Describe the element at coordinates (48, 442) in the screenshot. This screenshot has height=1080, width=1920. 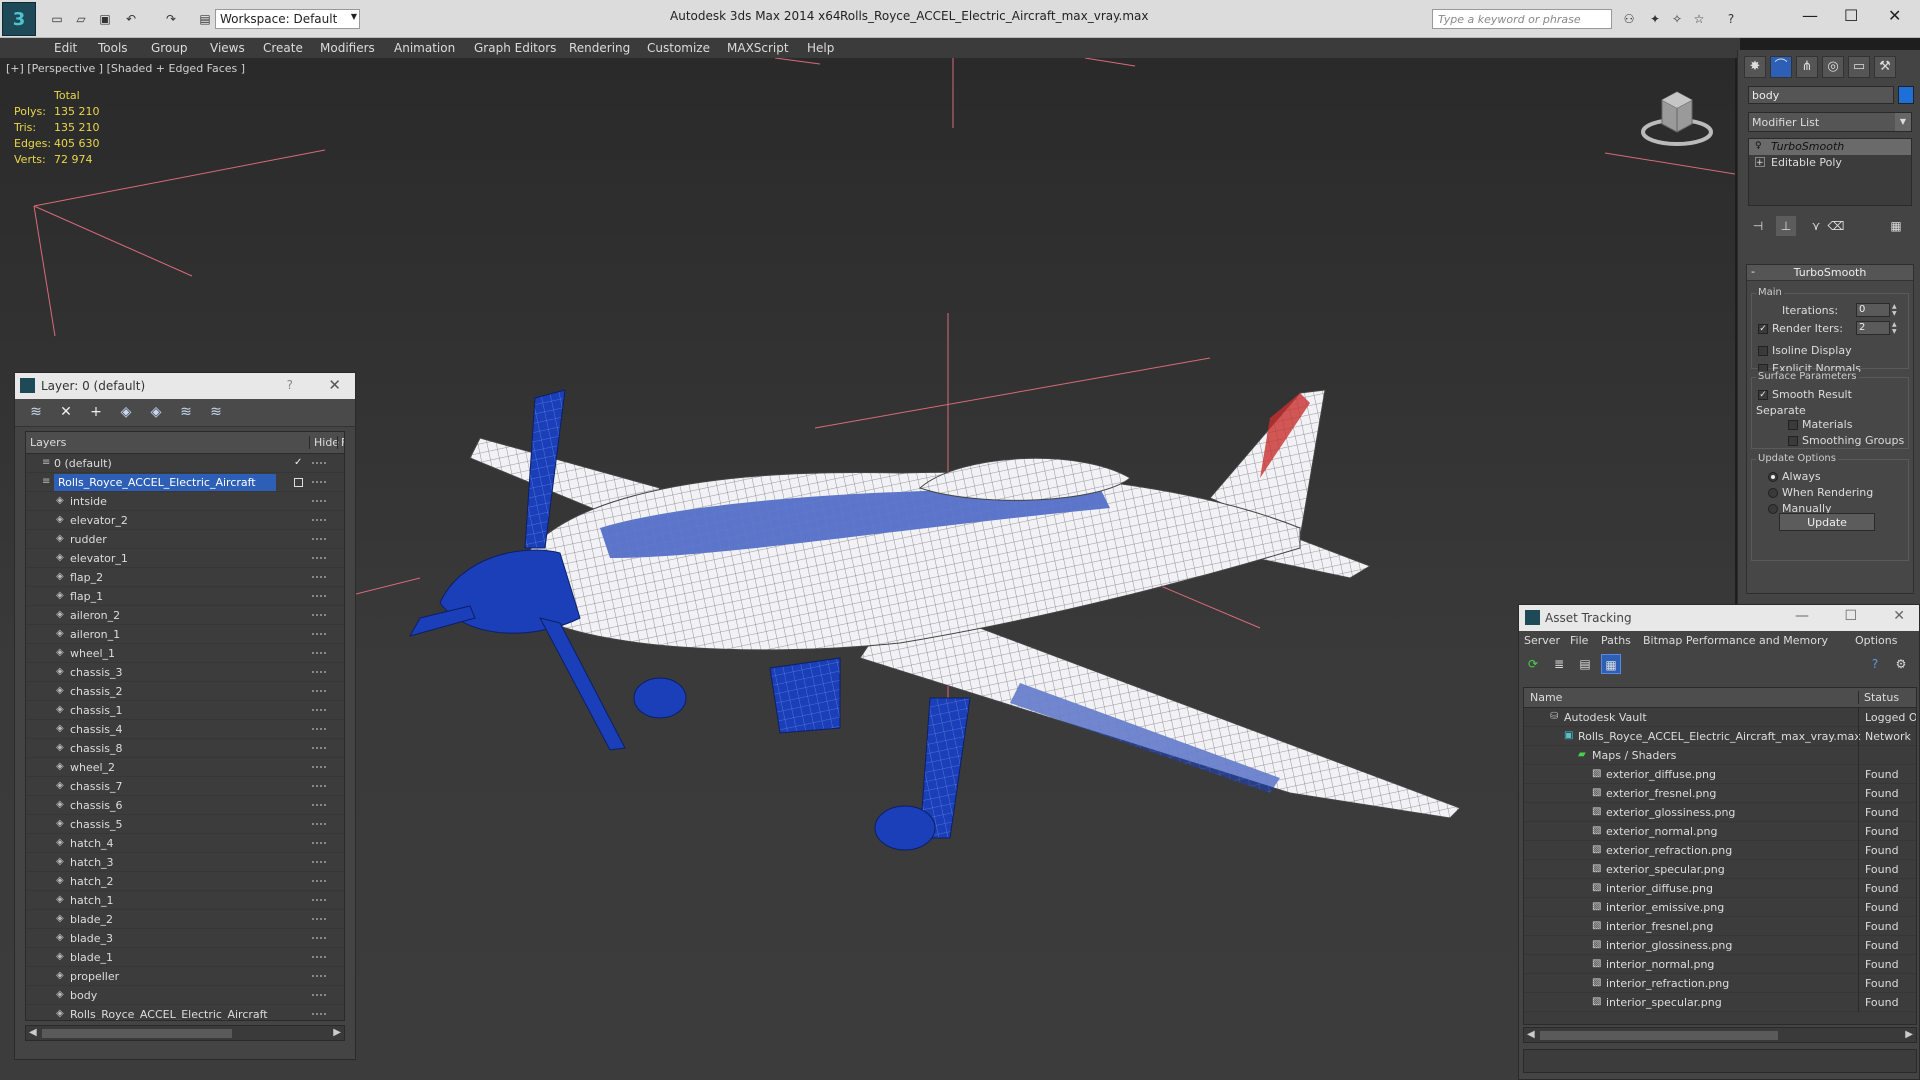
I see `column-layers: Layers` at that location.